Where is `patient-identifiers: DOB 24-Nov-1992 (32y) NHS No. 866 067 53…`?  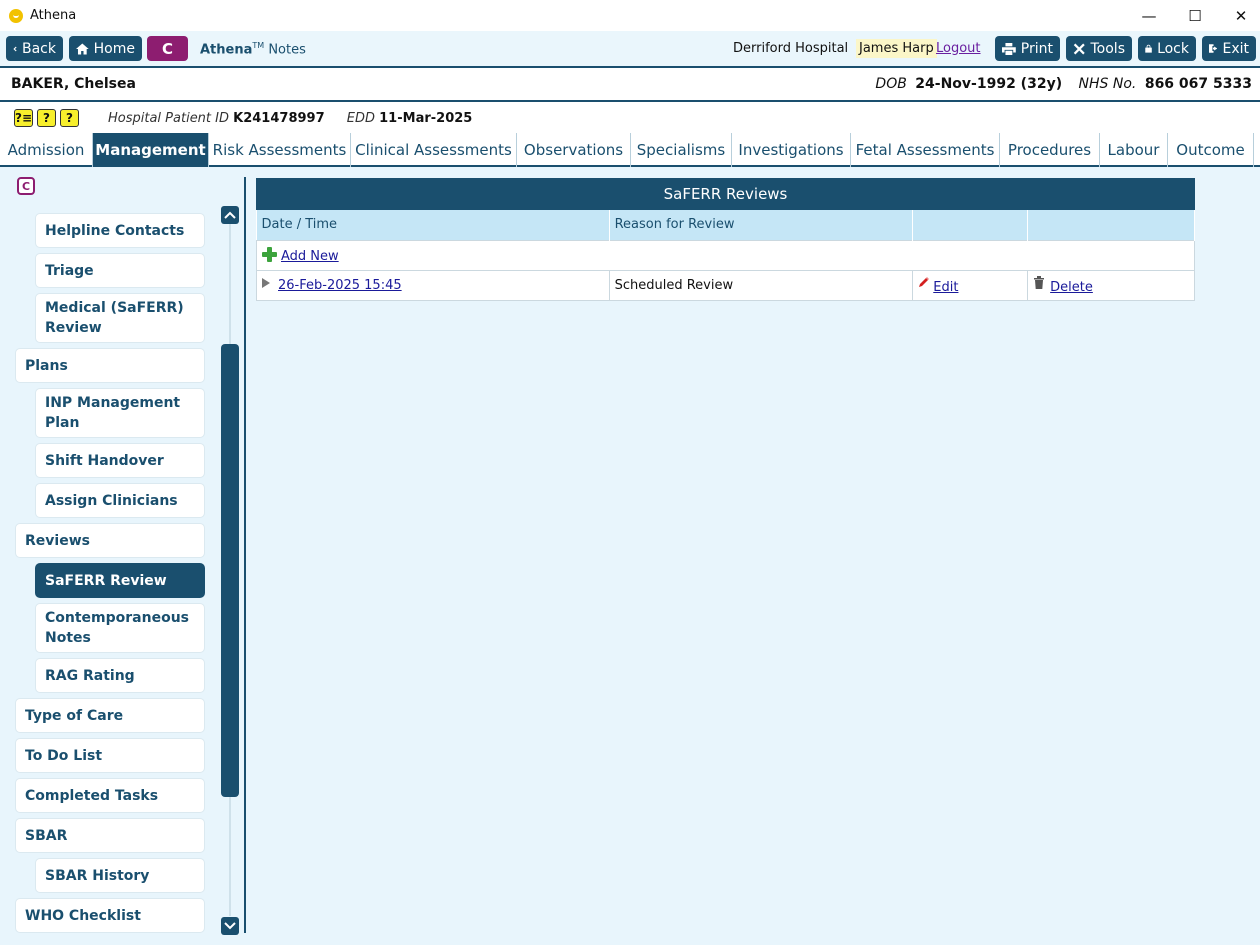 patient-identifiers: DOB 24-Nov-1992 (32y) NHS No. 866 067 53… is located at coordinates (1057, 84).